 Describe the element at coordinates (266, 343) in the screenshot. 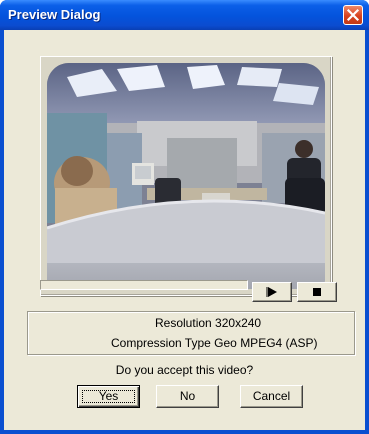

I see `compression-value: Geo MPEG4 (ASP)` at that location.